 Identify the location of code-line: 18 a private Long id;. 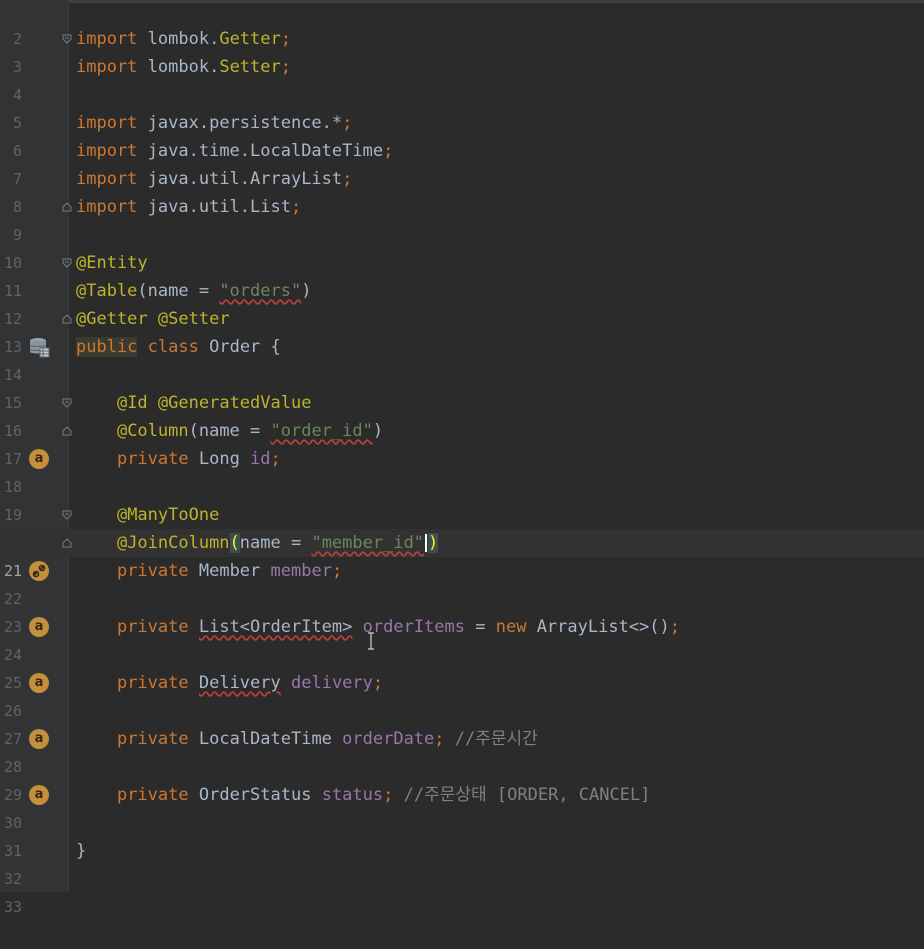
(462, 470).